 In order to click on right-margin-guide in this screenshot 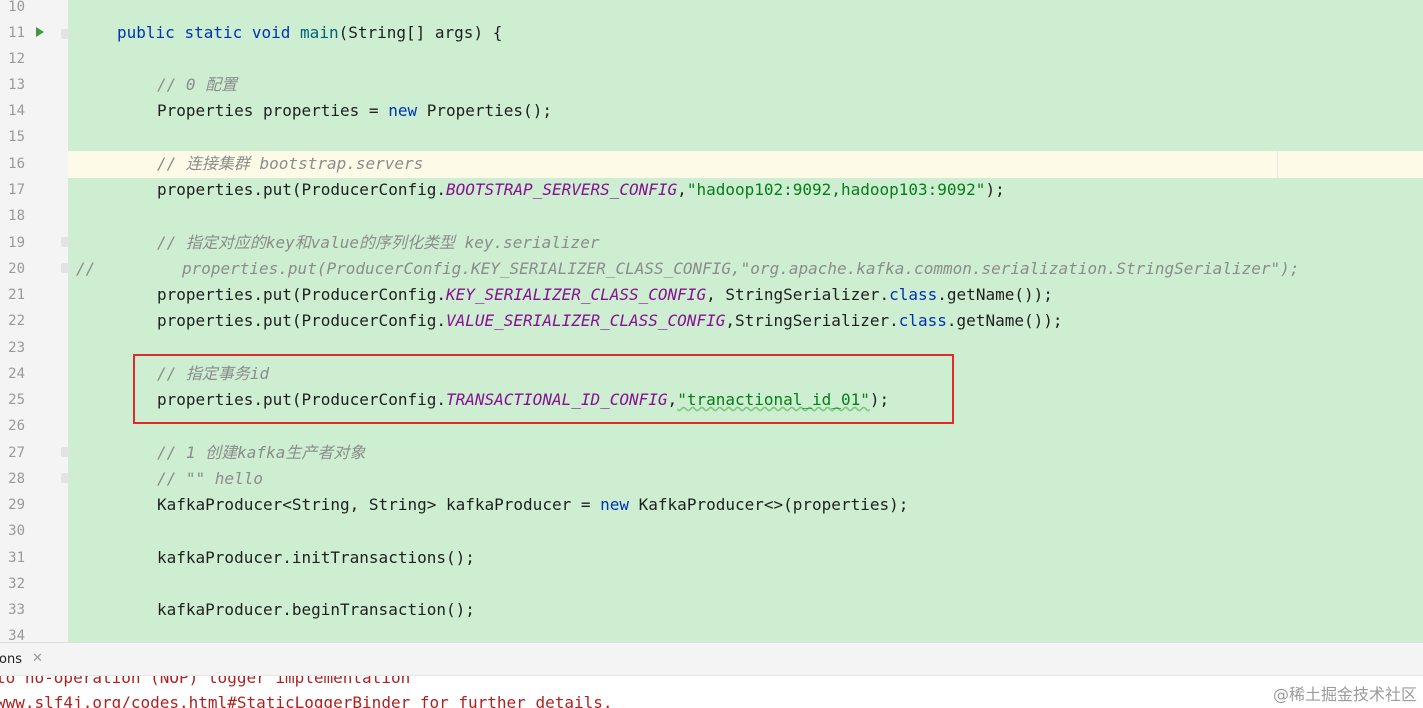, I will do `click(1277, 164)`.